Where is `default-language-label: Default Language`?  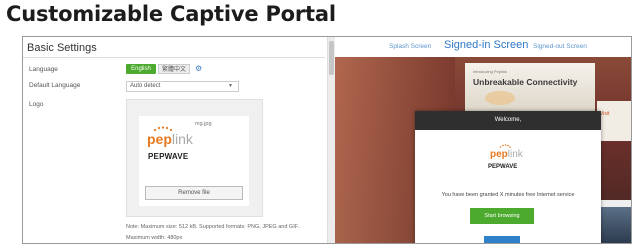 default-language-label: Default Language is located at coordinates (55, 85).